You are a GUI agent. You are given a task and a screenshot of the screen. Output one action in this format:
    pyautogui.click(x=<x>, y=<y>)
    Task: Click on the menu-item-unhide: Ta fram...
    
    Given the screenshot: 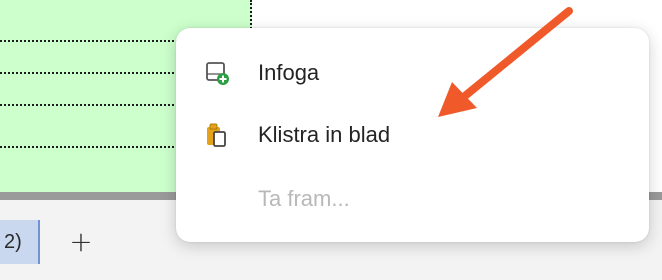 What is the action you would take?
    pyautogui.click(x=412, y=199)
    